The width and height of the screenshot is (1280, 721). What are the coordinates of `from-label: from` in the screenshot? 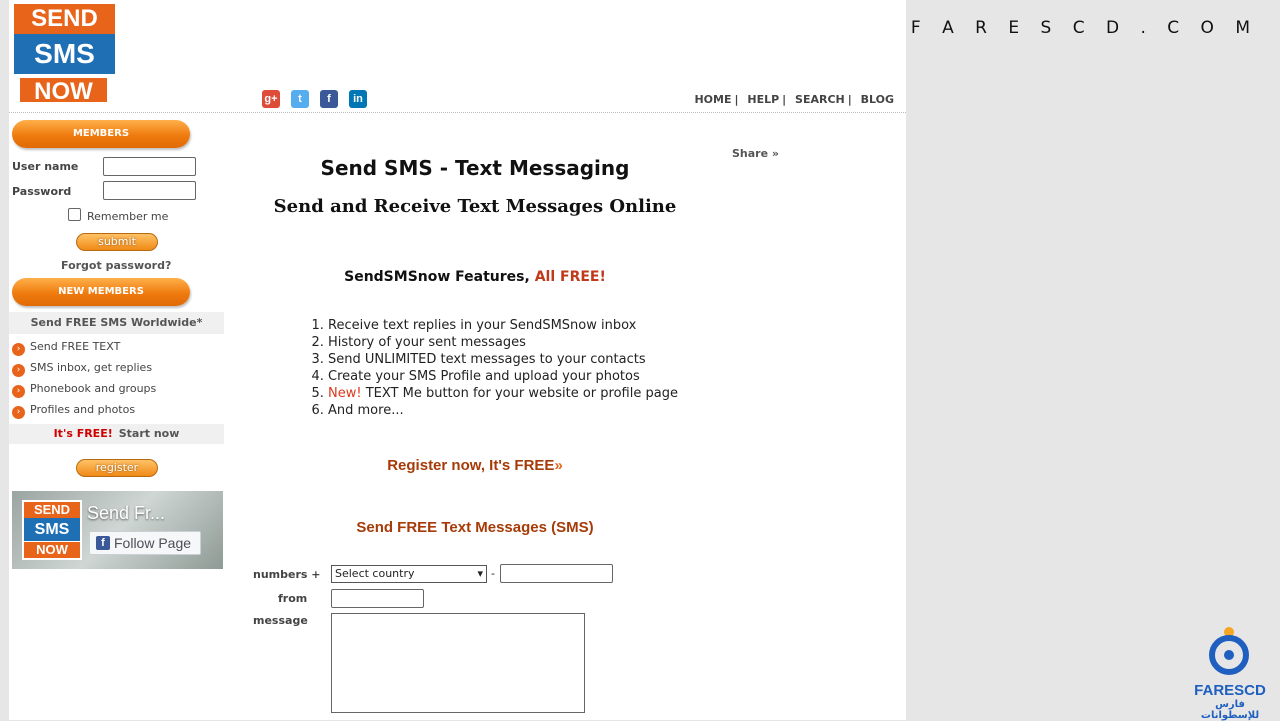 It's located at (293, 598).